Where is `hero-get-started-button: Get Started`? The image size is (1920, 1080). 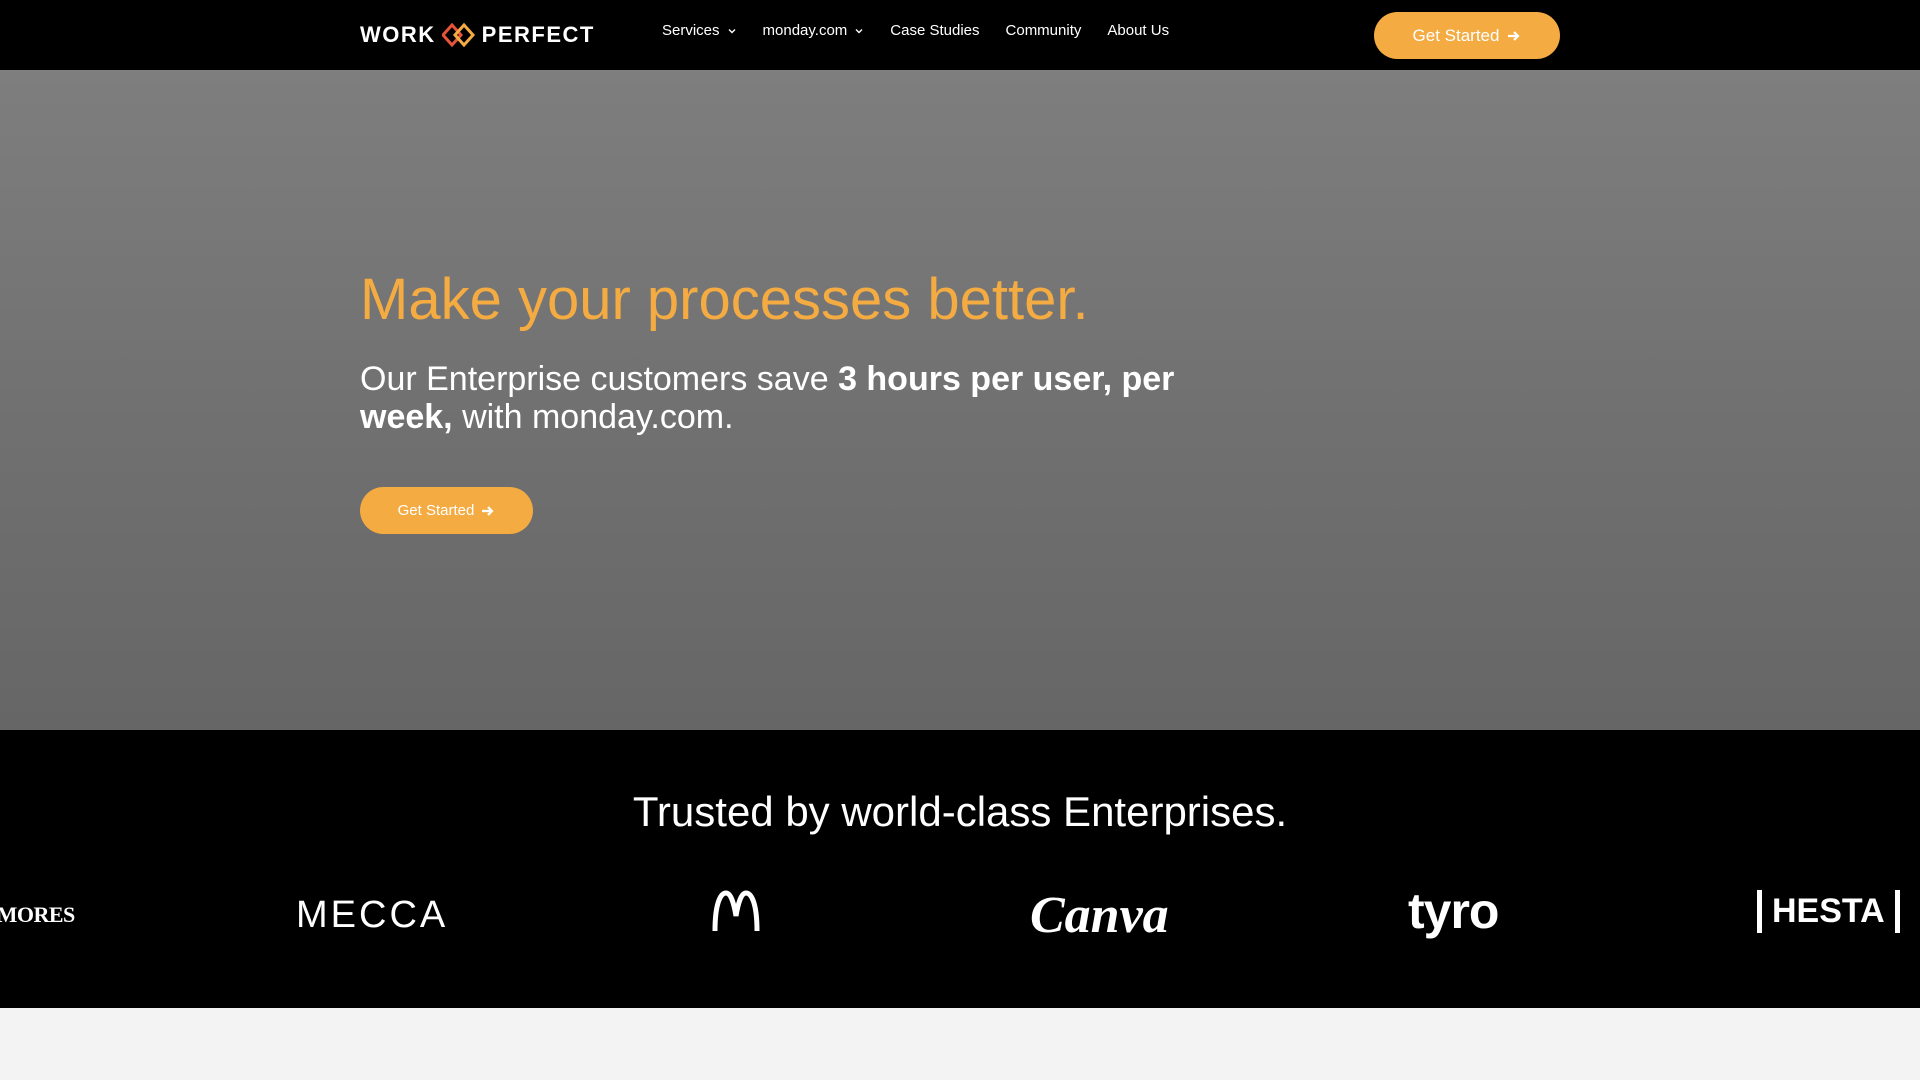
hero-get-started-button: Get Started is located at coordinates (446, 510).